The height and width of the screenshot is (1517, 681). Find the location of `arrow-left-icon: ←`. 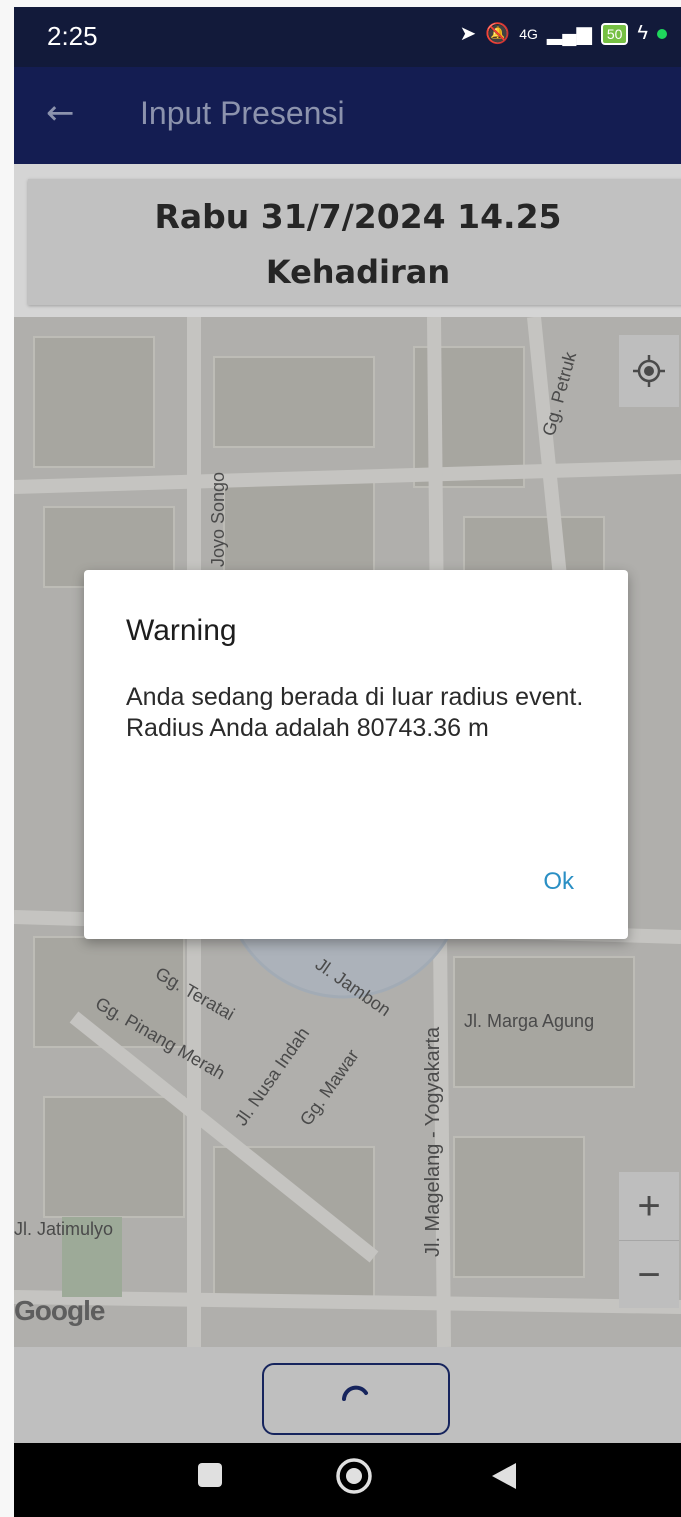

arrow-left-icon: ← is located at coordinates (60, 113).